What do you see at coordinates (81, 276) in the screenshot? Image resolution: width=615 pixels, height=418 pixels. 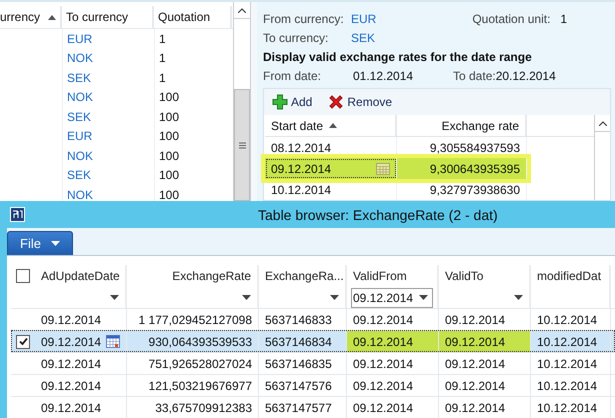 I see `column-header: AdUpdateDate` at bounding box center [81, 276].